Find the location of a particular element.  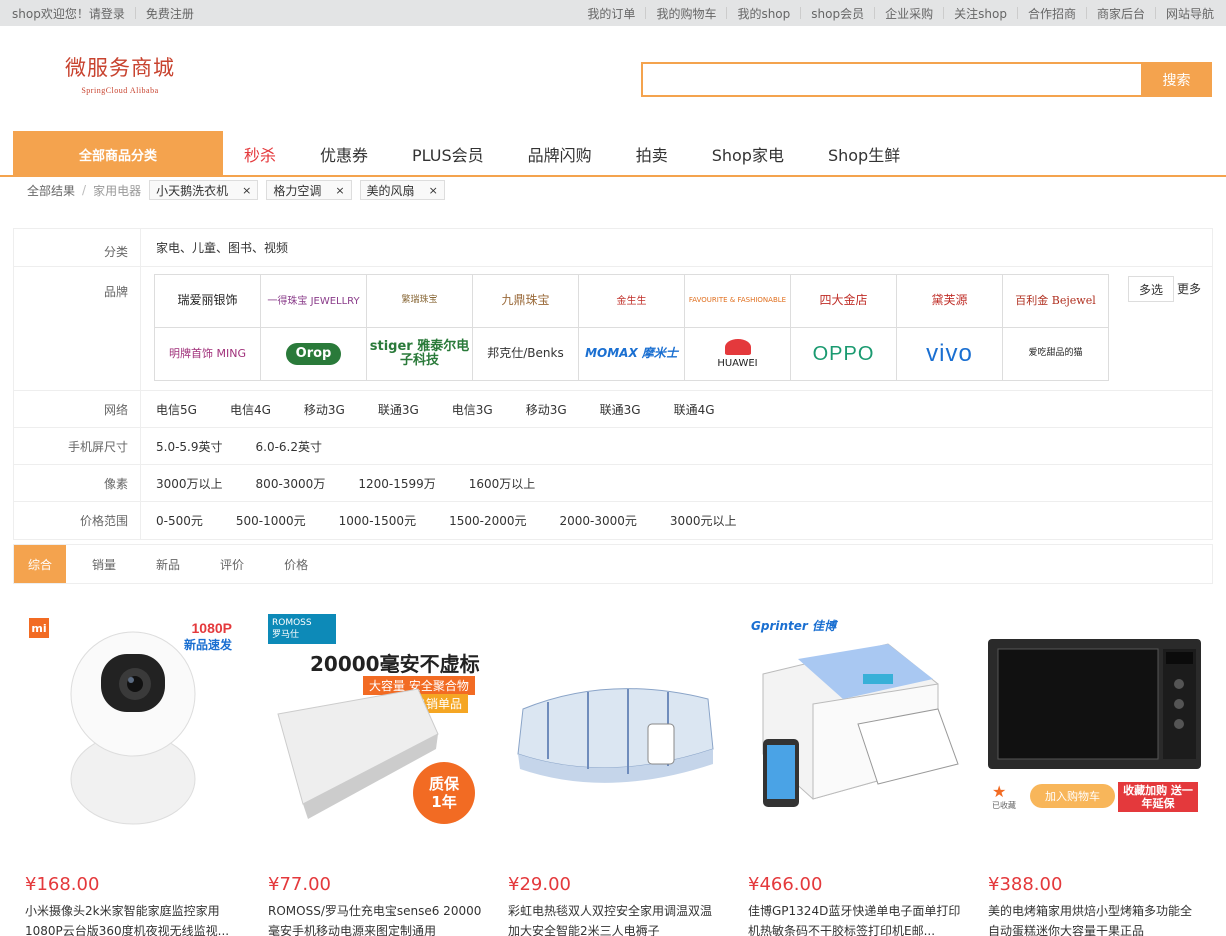

top-link: 关注shop is located at coordinates (980, 13).